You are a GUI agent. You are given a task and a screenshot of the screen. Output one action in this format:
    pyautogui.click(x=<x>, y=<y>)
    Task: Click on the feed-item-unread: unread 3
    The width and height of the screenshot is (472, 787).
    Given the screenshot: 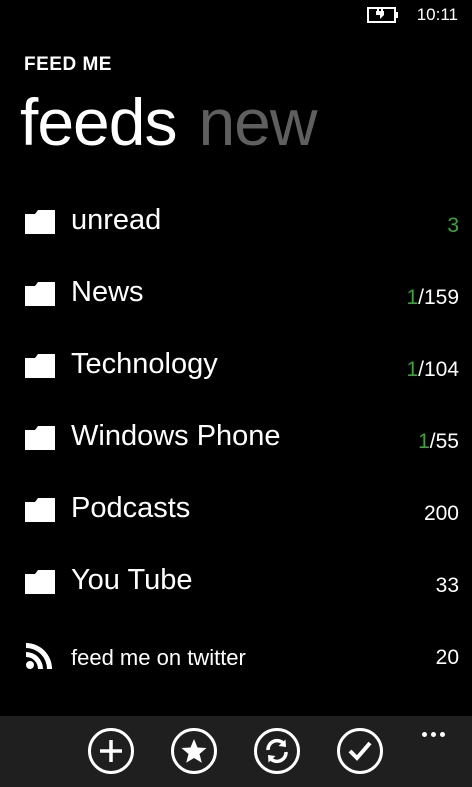 What is the action you would take?
    pyautogui.click(x=236, y=222)
    